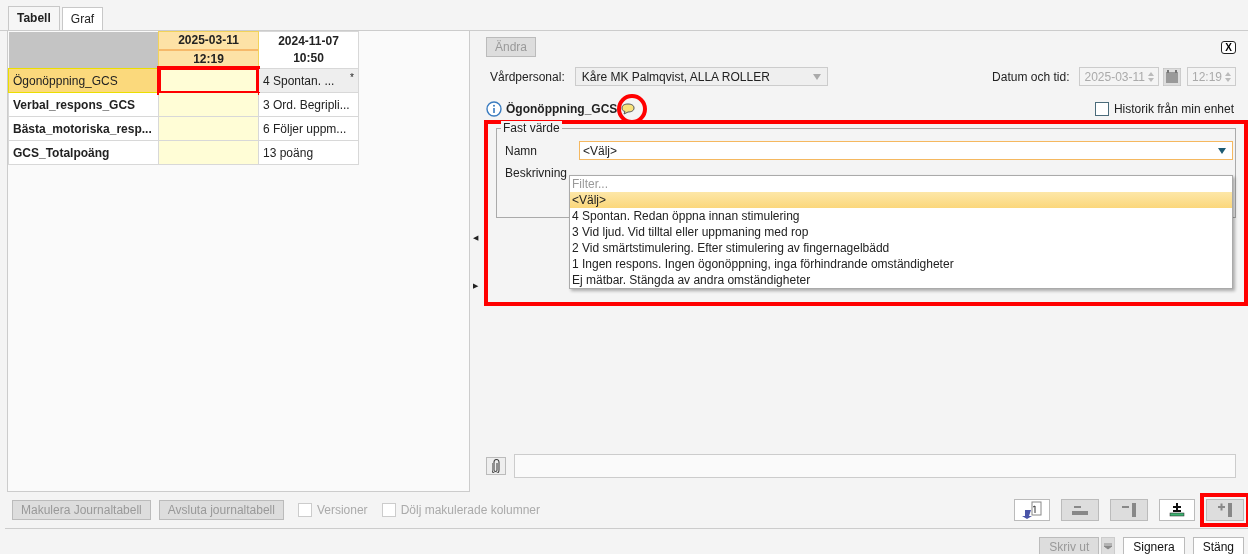 The height and width of the screenshot is (554, 1248). What do you see at coordinates (494, 109) in the screenshot?
I see `info-icon` at bounding box center [494, 109].